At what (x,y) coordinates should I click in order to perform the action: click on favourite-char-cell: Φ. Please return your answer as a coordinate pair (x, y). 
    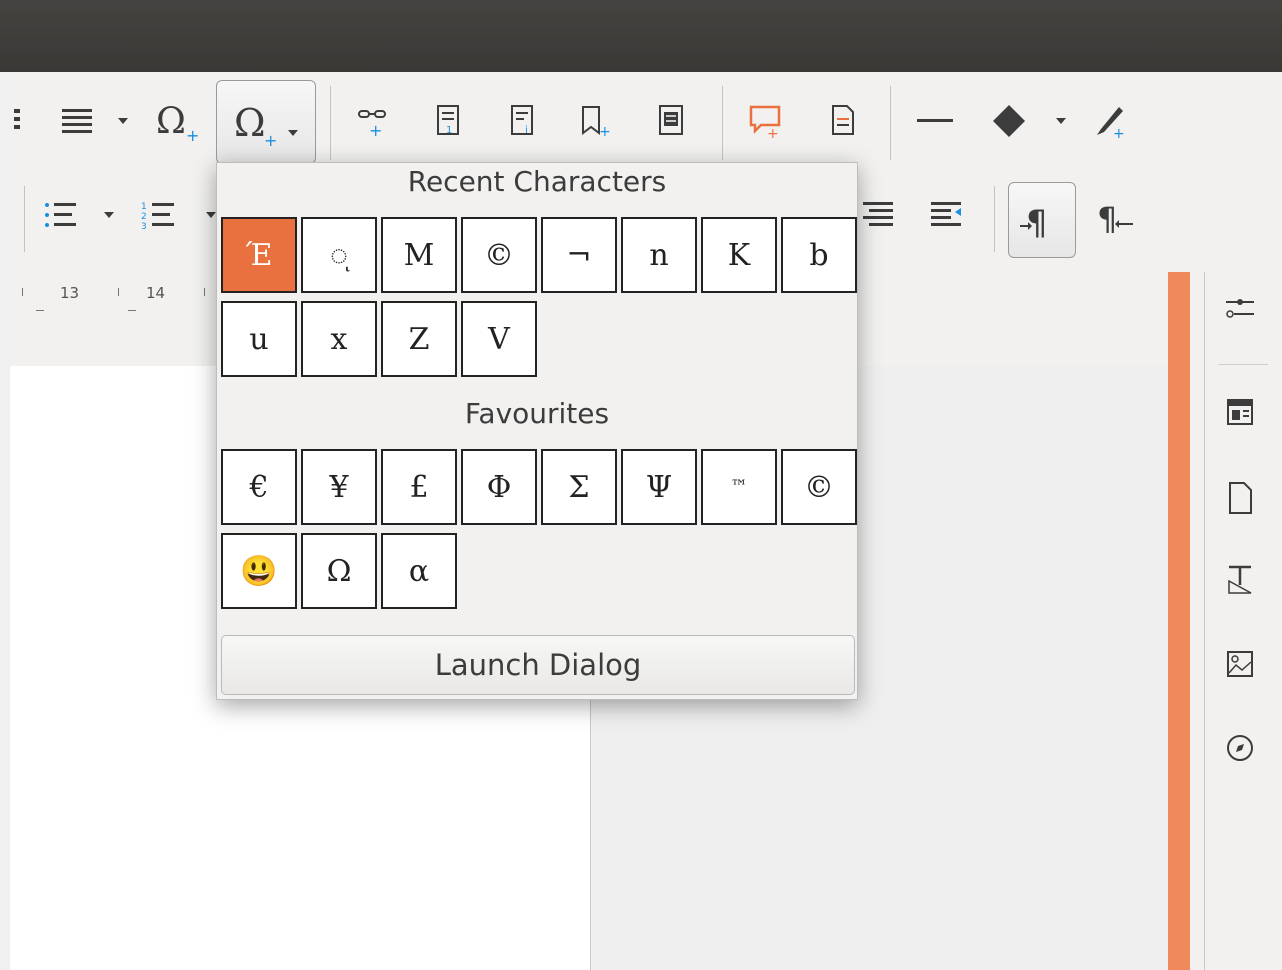
    Looking at the image, I should click on (499, 487).